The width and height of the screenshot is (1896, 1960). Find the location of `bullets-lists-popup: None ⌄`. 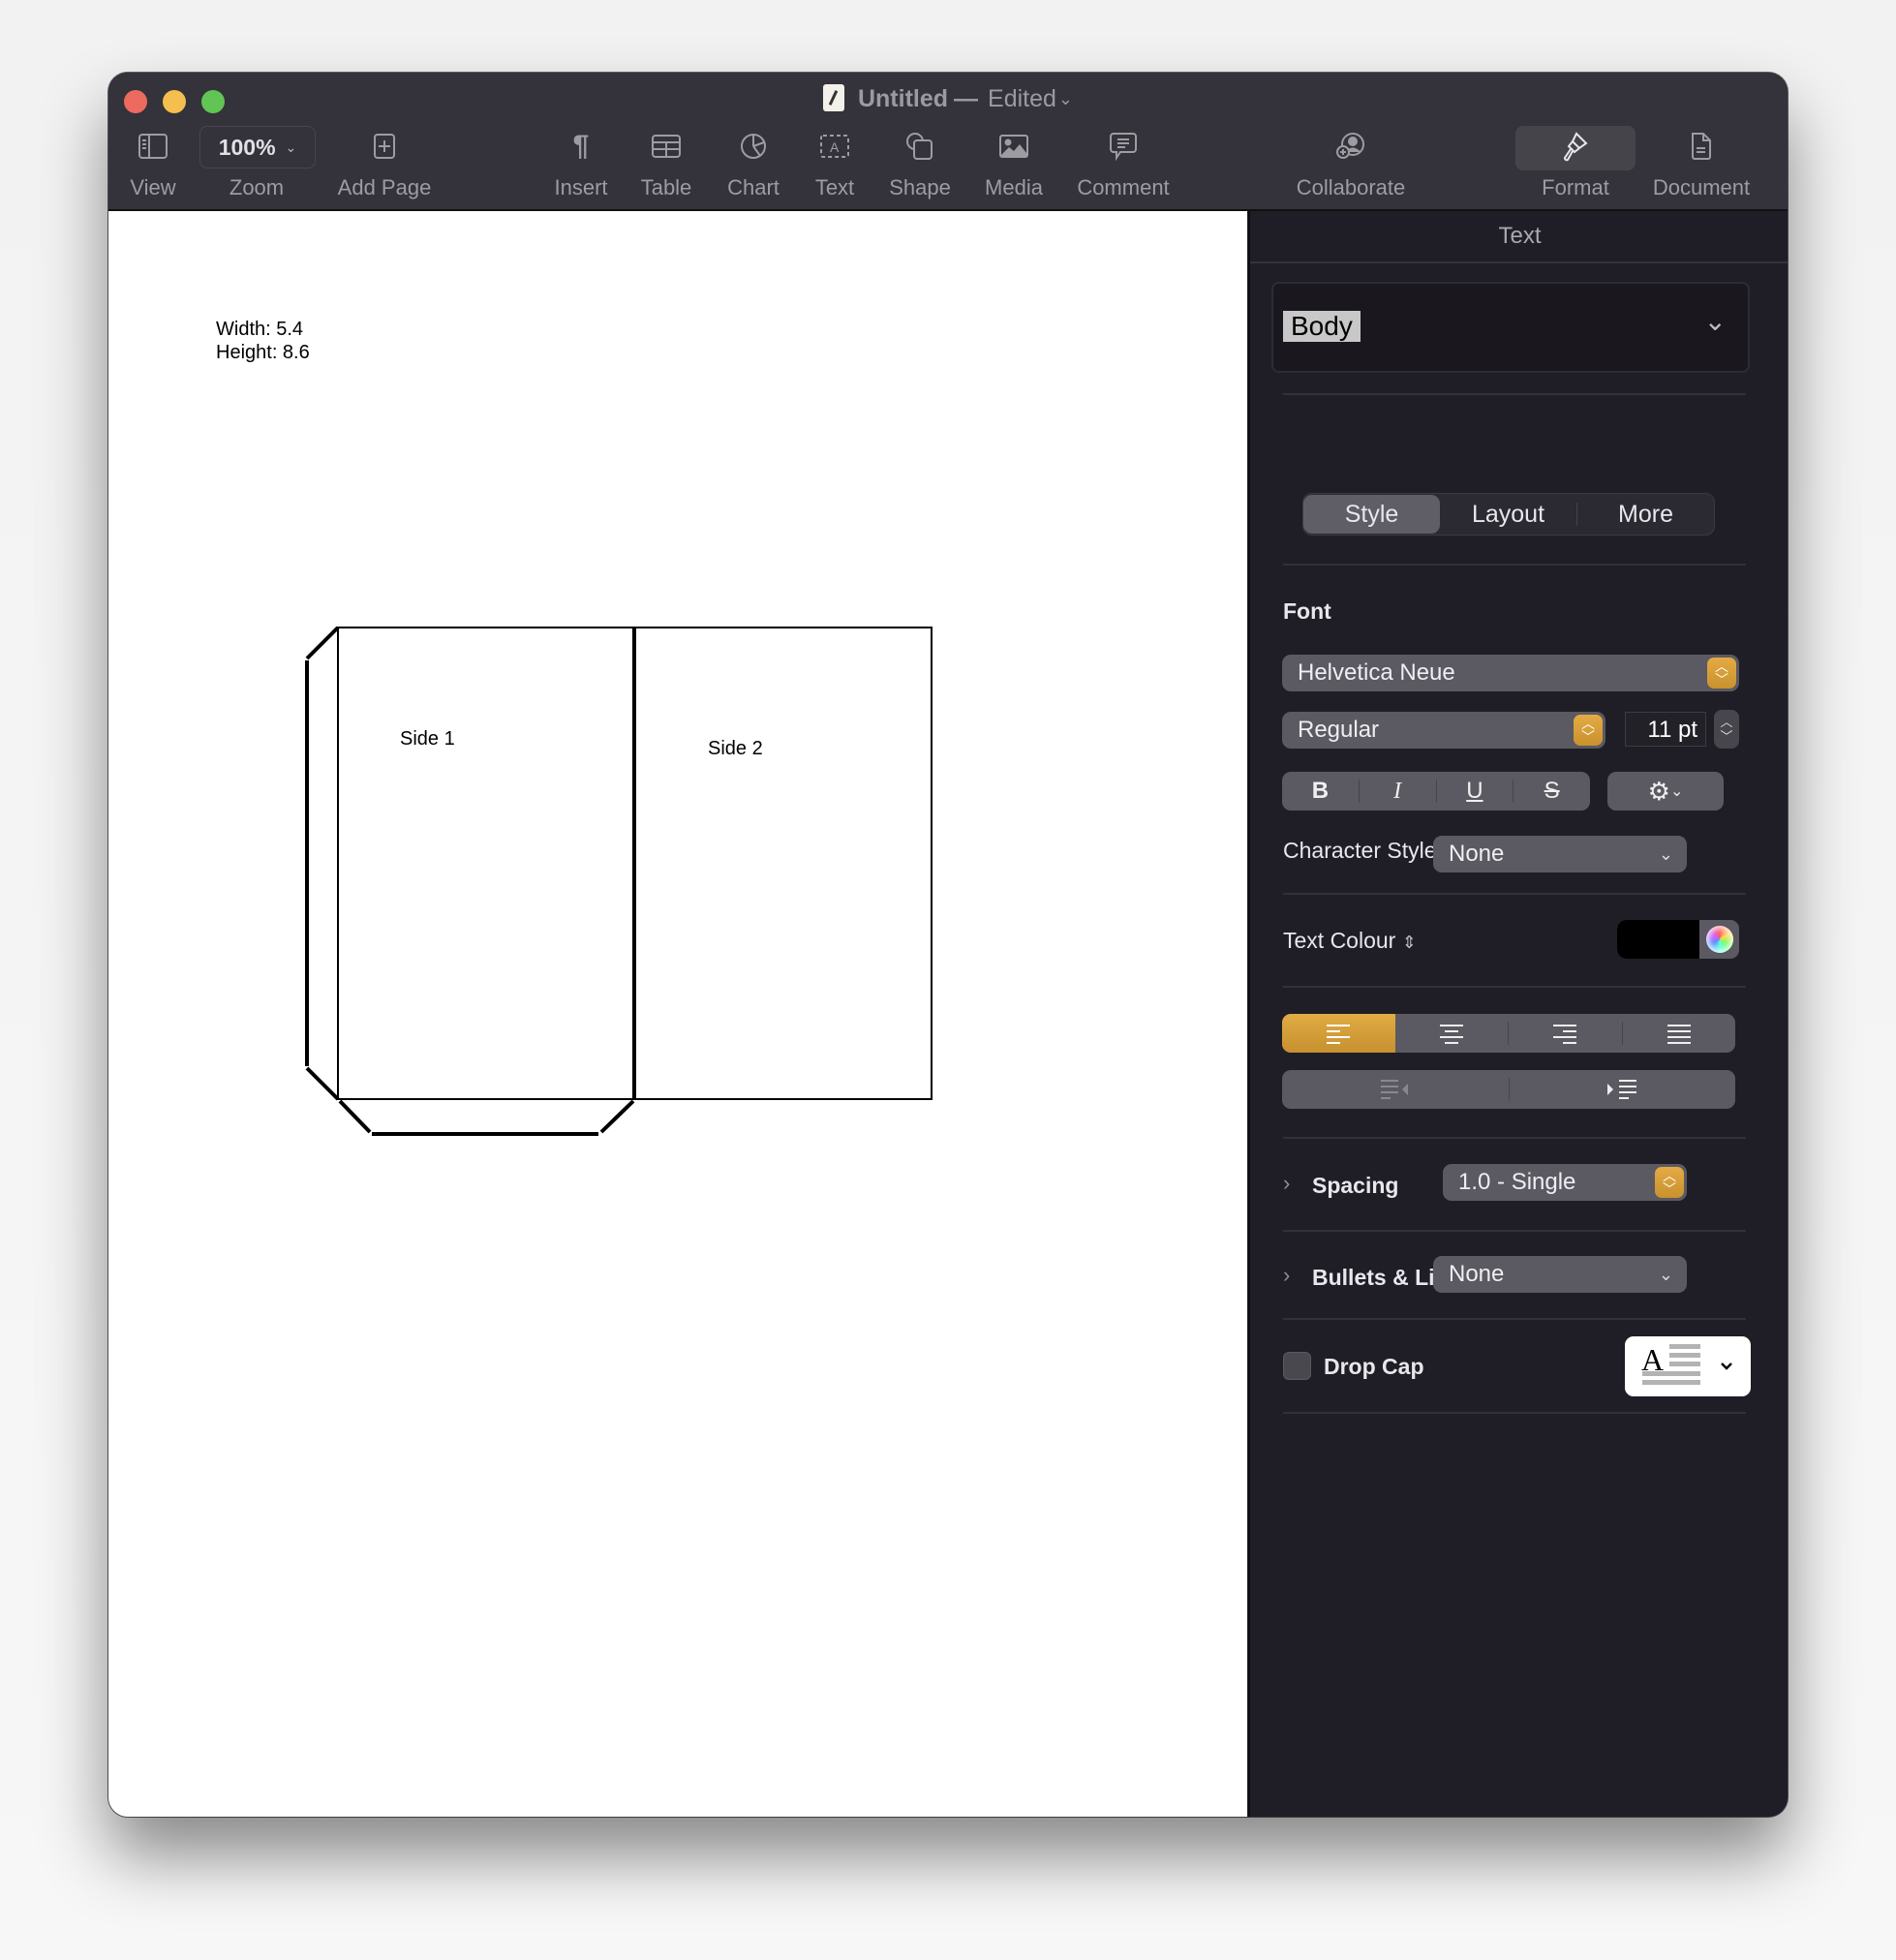

bullets-lists-popup: None ⌄ is located at coordinates (1560, 1274).